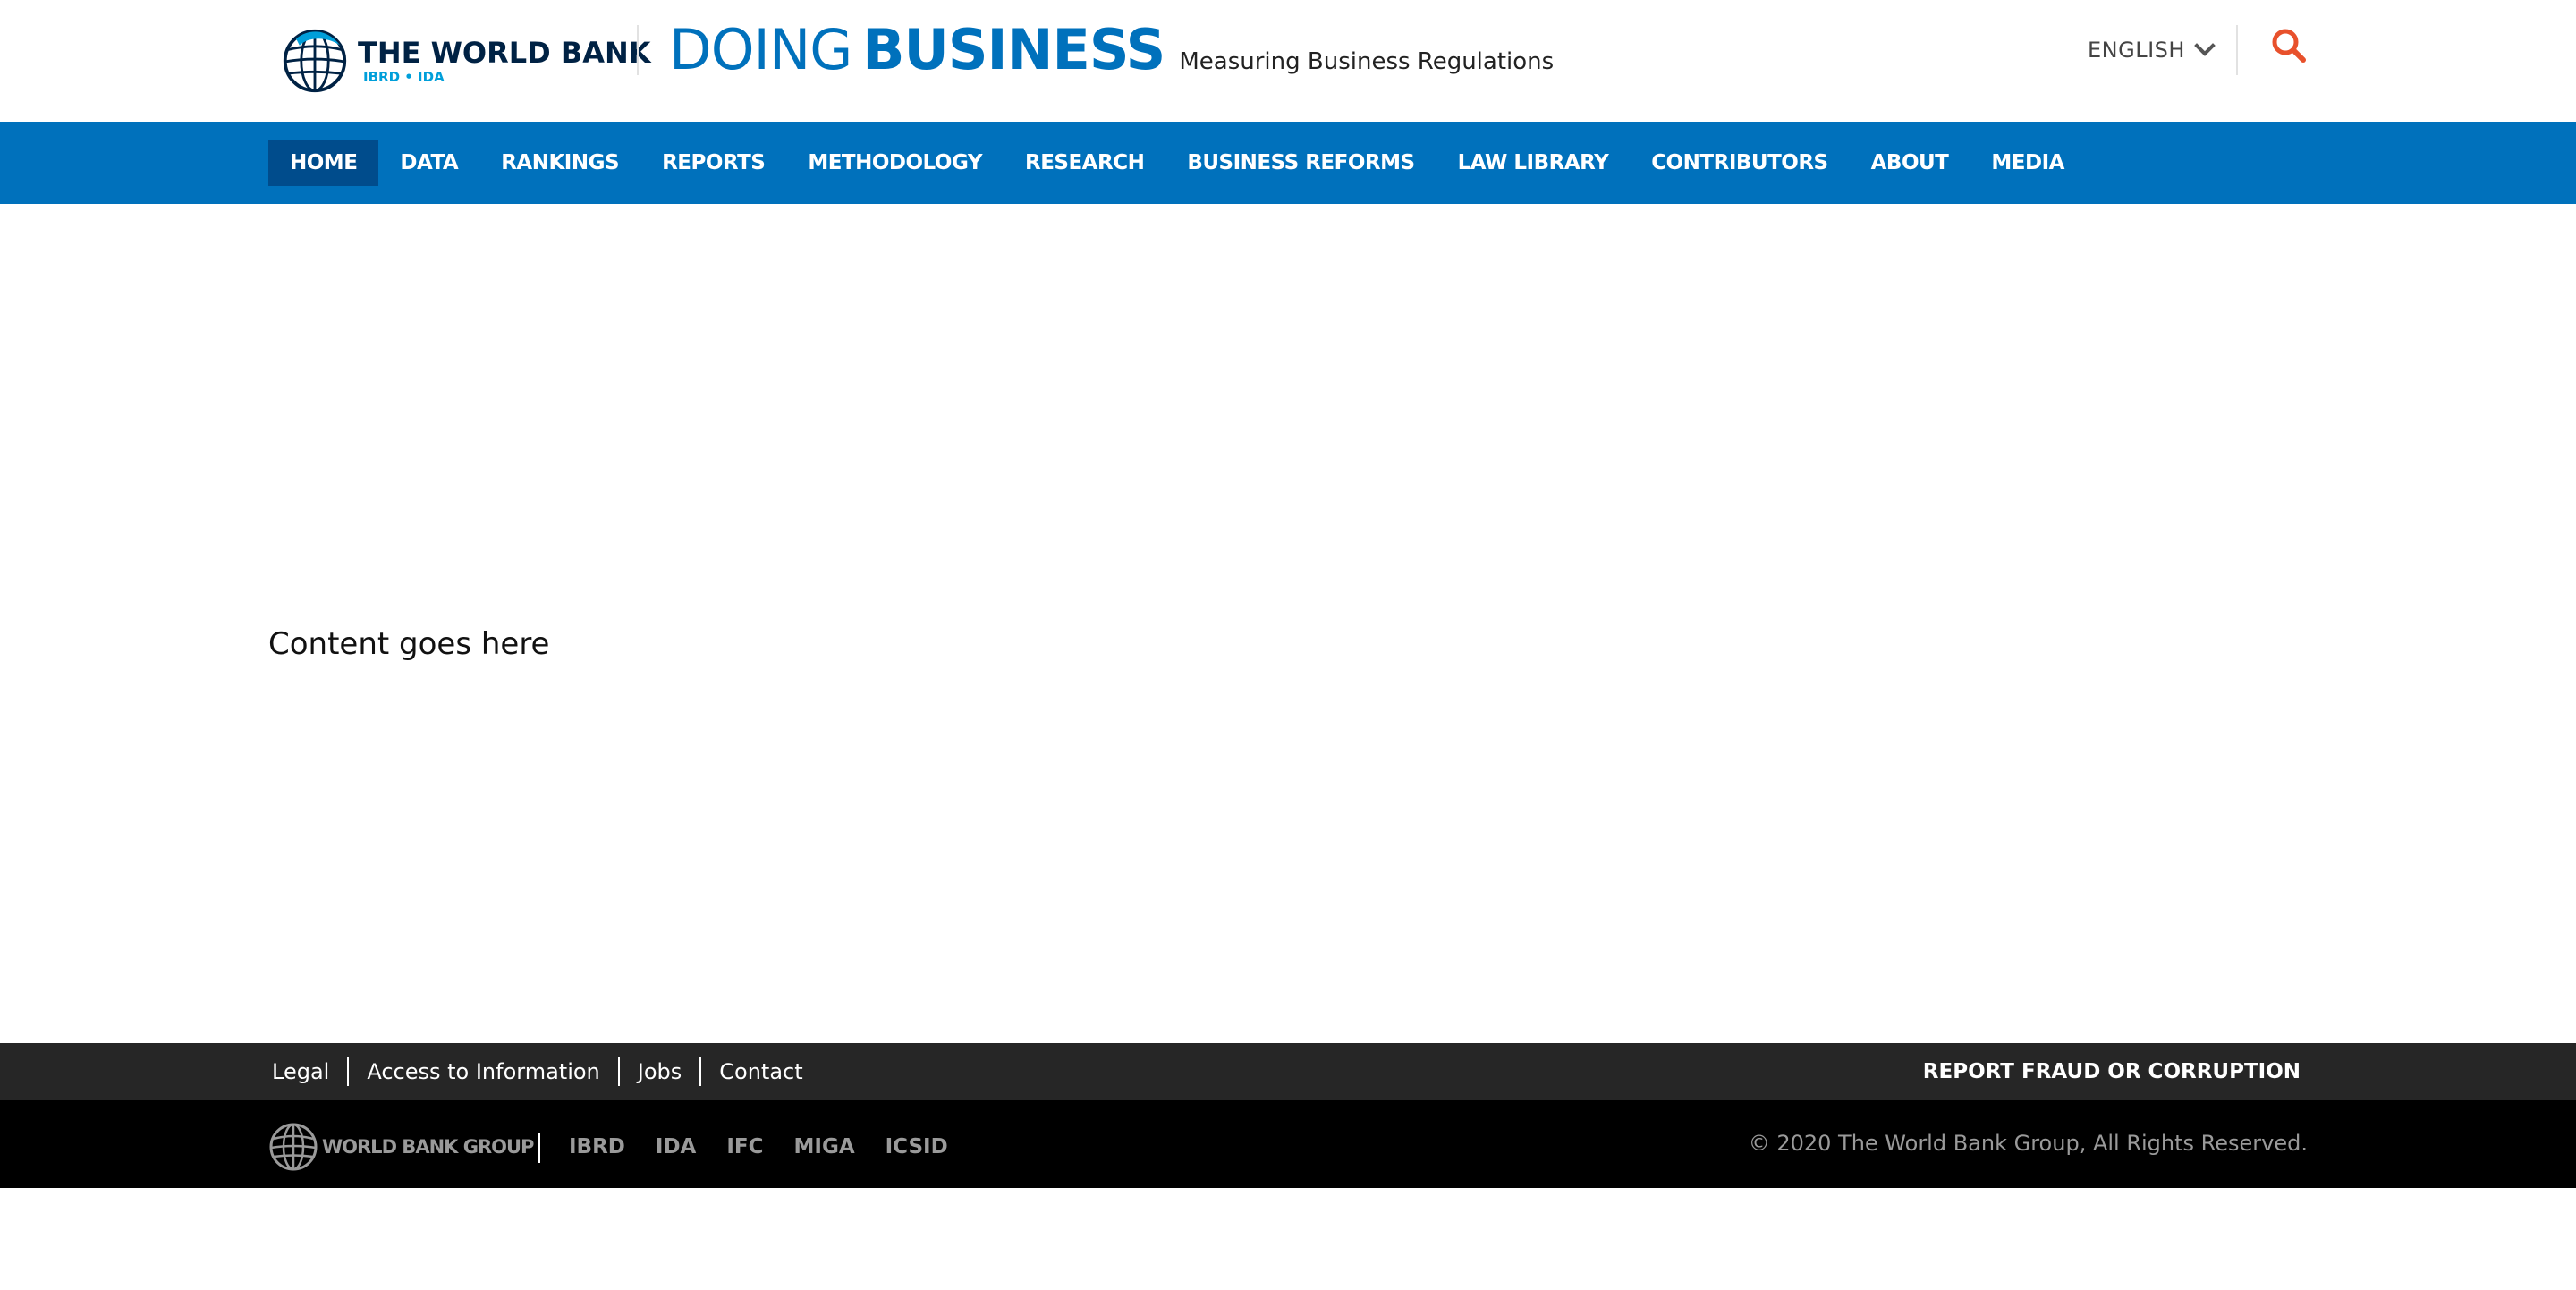  What do you see at coordinates (404, 77) in the screenshot?
I see `world-bank-subtitle: IBRD • IDA` at bounding box center [404, 77].